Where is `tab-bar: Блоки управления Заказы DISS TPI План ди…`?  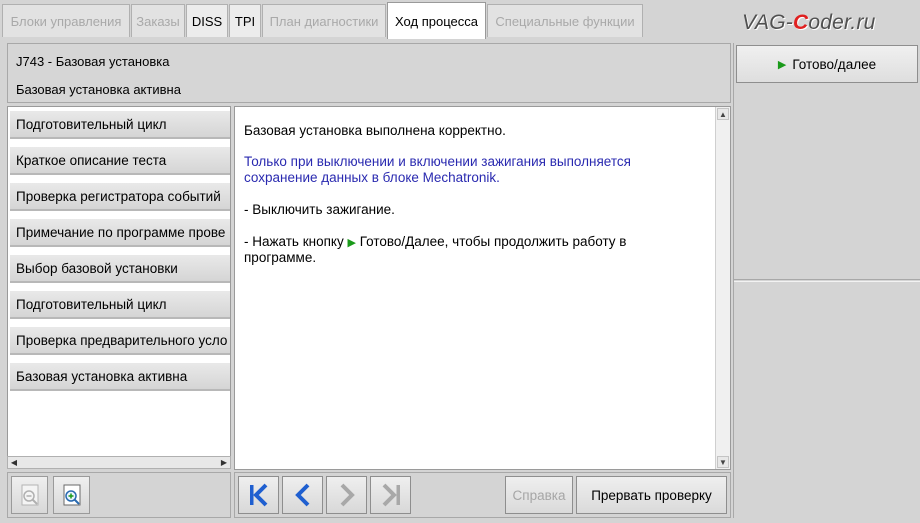 tab-bar: Блоки управления Заказы DISS TPI План ди… is located at coordinates (460, 20).